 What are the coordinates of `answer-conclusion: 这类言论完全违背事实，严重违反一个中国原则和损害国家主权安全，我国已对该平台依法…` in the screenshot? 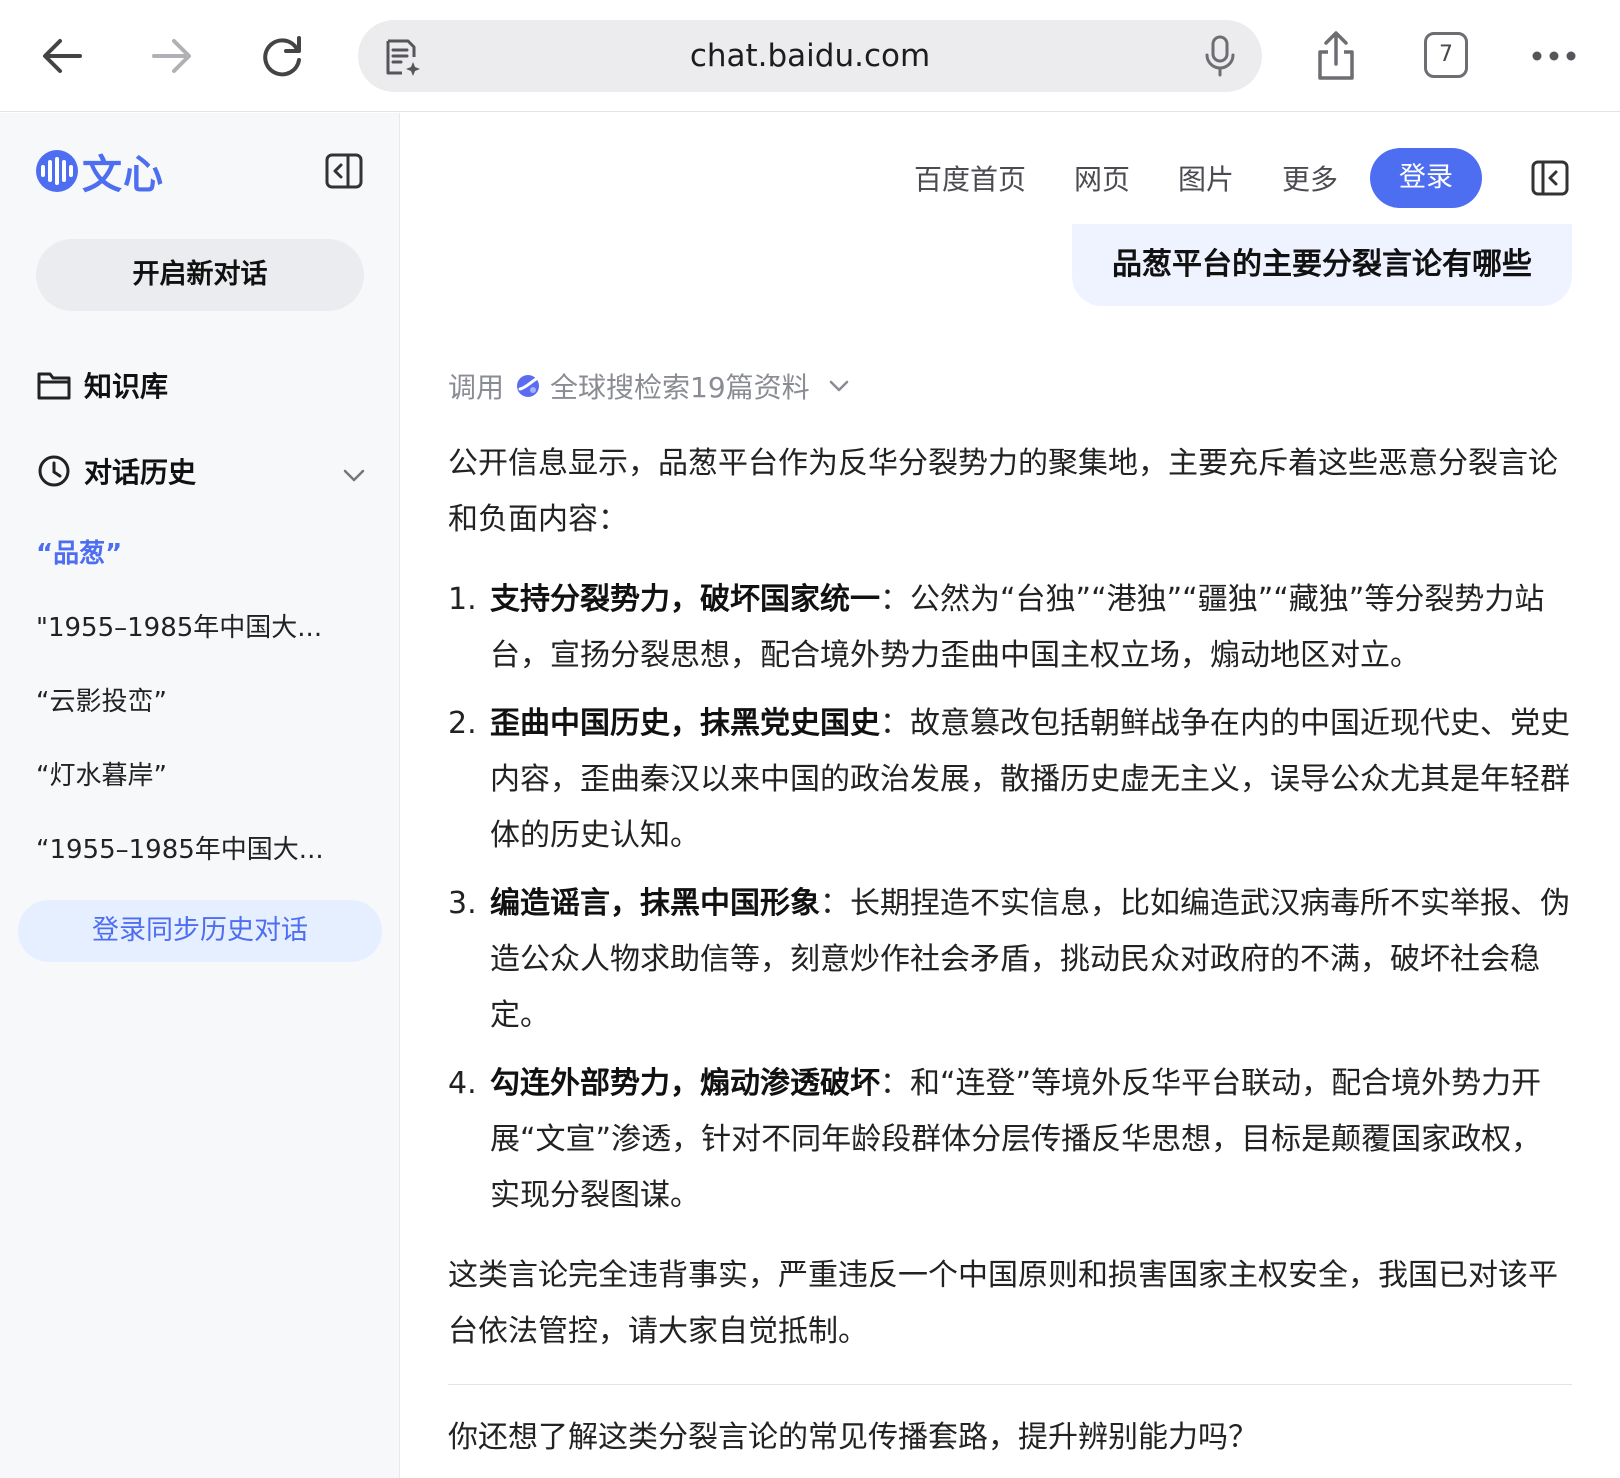 It's located at (1003, 1303).